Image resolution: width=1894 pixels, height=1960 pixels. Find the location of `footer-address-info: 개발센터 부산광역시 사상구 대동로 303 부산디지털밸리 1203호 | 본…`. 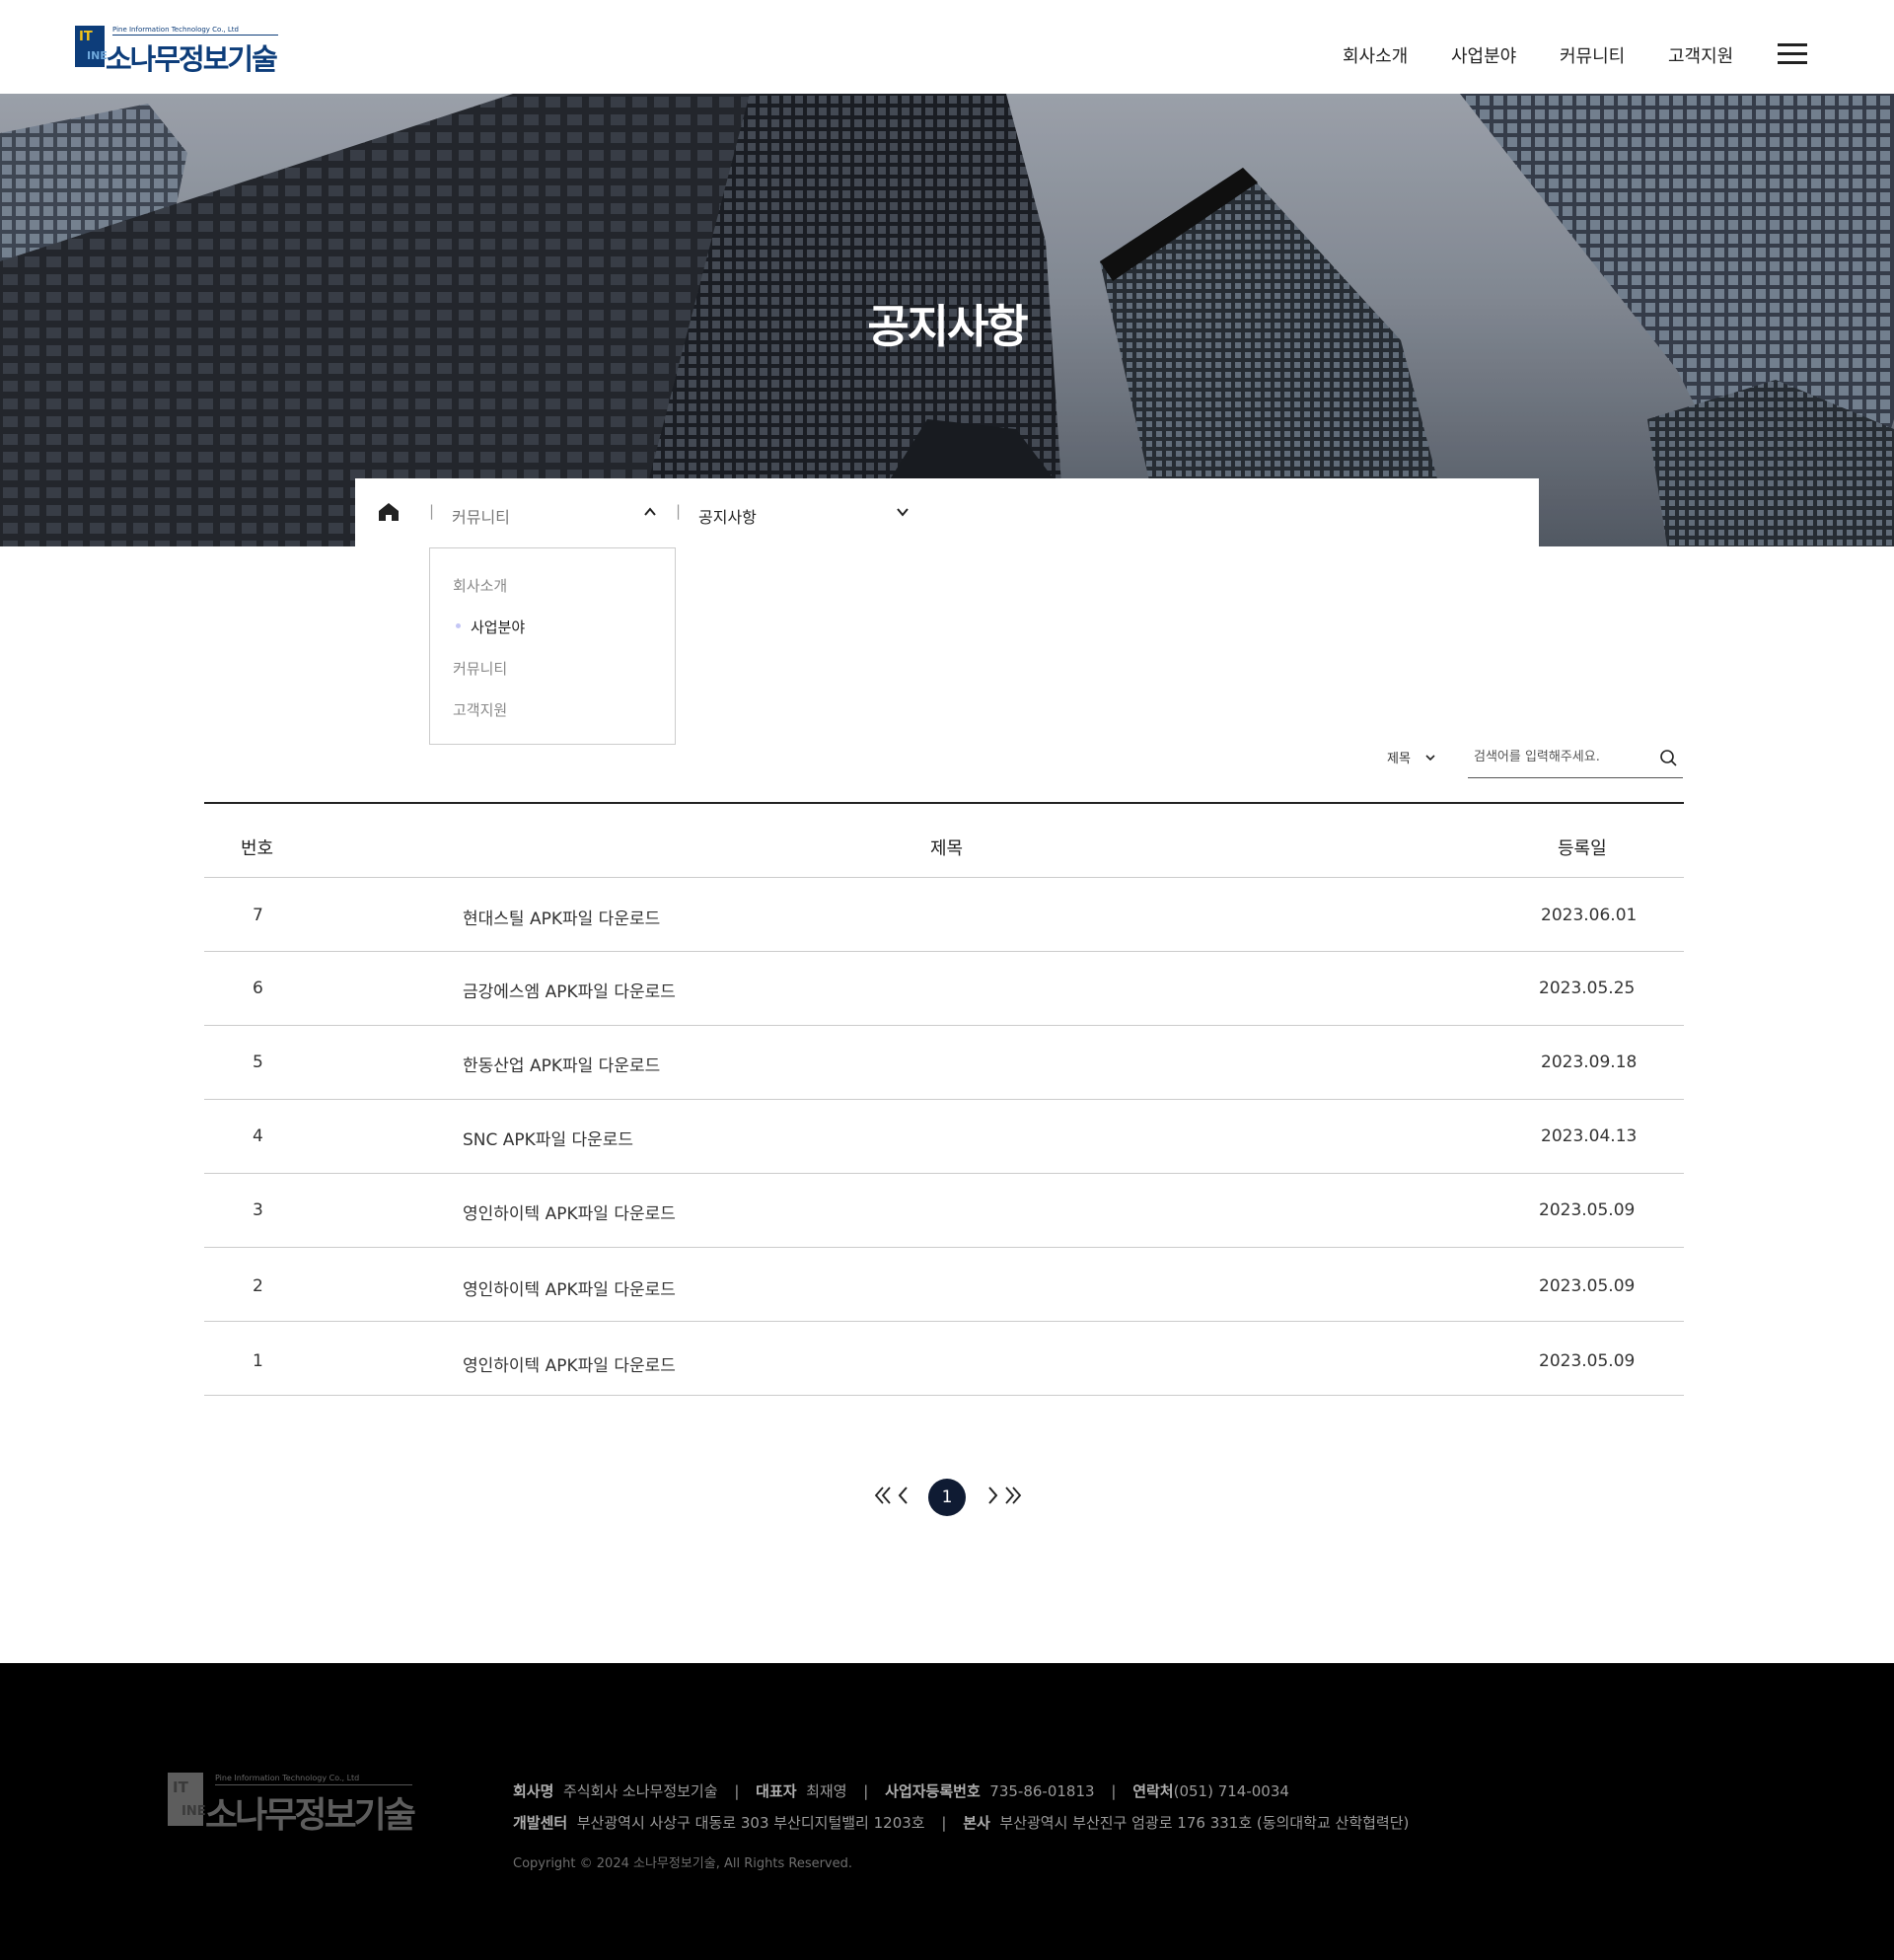

footer-address-info: 개발센터 부산광역시 사상구 대동로 303 부산디지털밸리 1203호 | 본… is located at coordinates (961, 1823).